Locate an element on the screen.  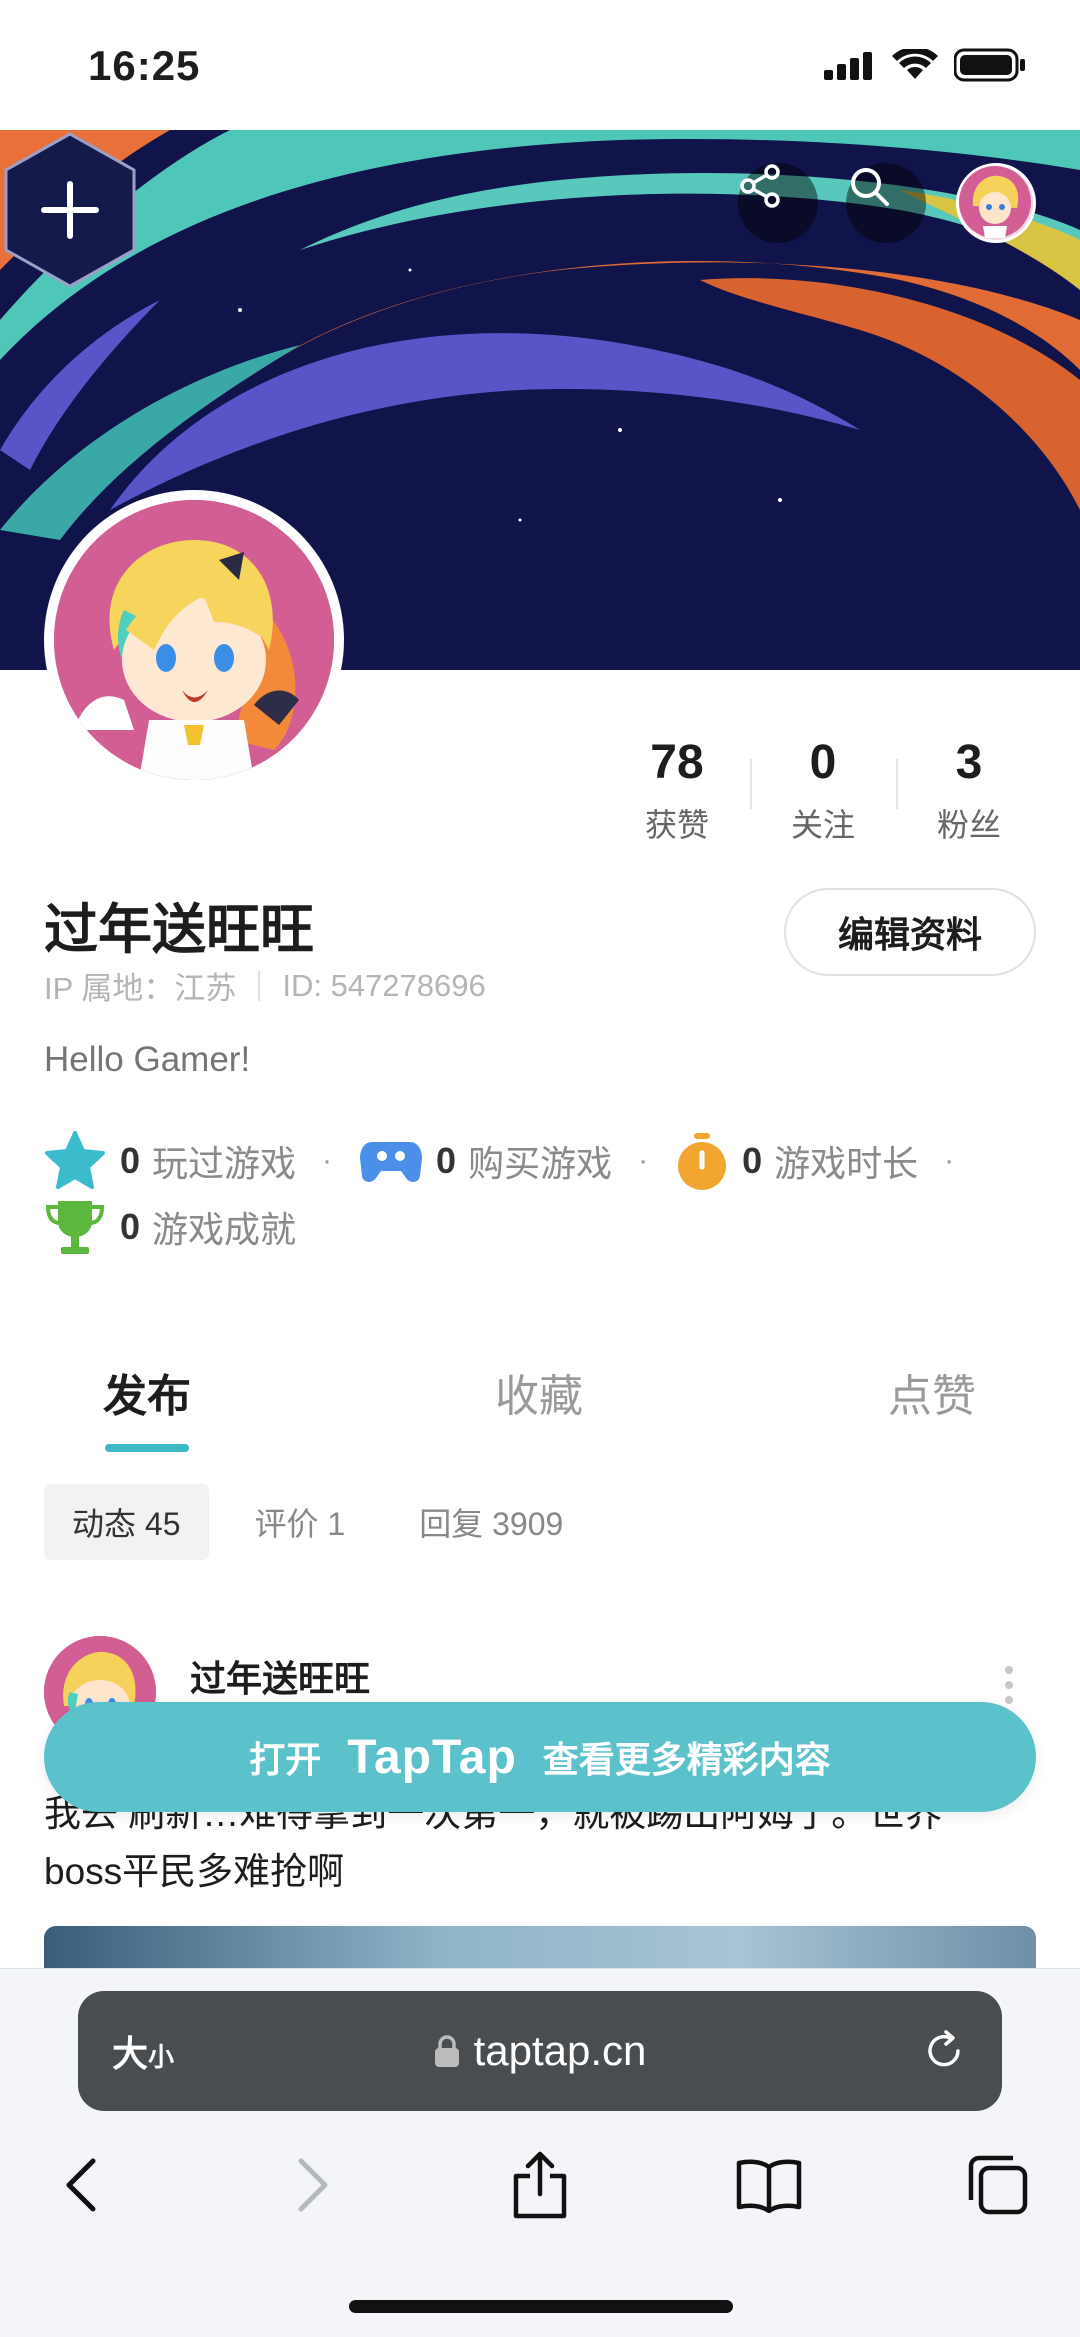
game-stat-achievements-label: 游戏成就 is located at coordinates (224, 1229).